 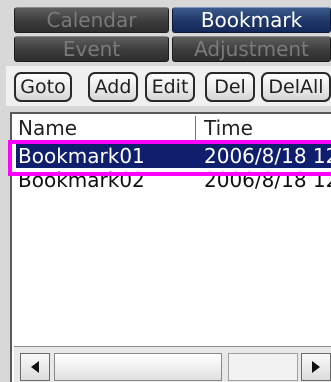 What do you see at coordinates (43, 87) in the screenshot?
I see `goto-button: Goto` at bounding box center [43, 87].